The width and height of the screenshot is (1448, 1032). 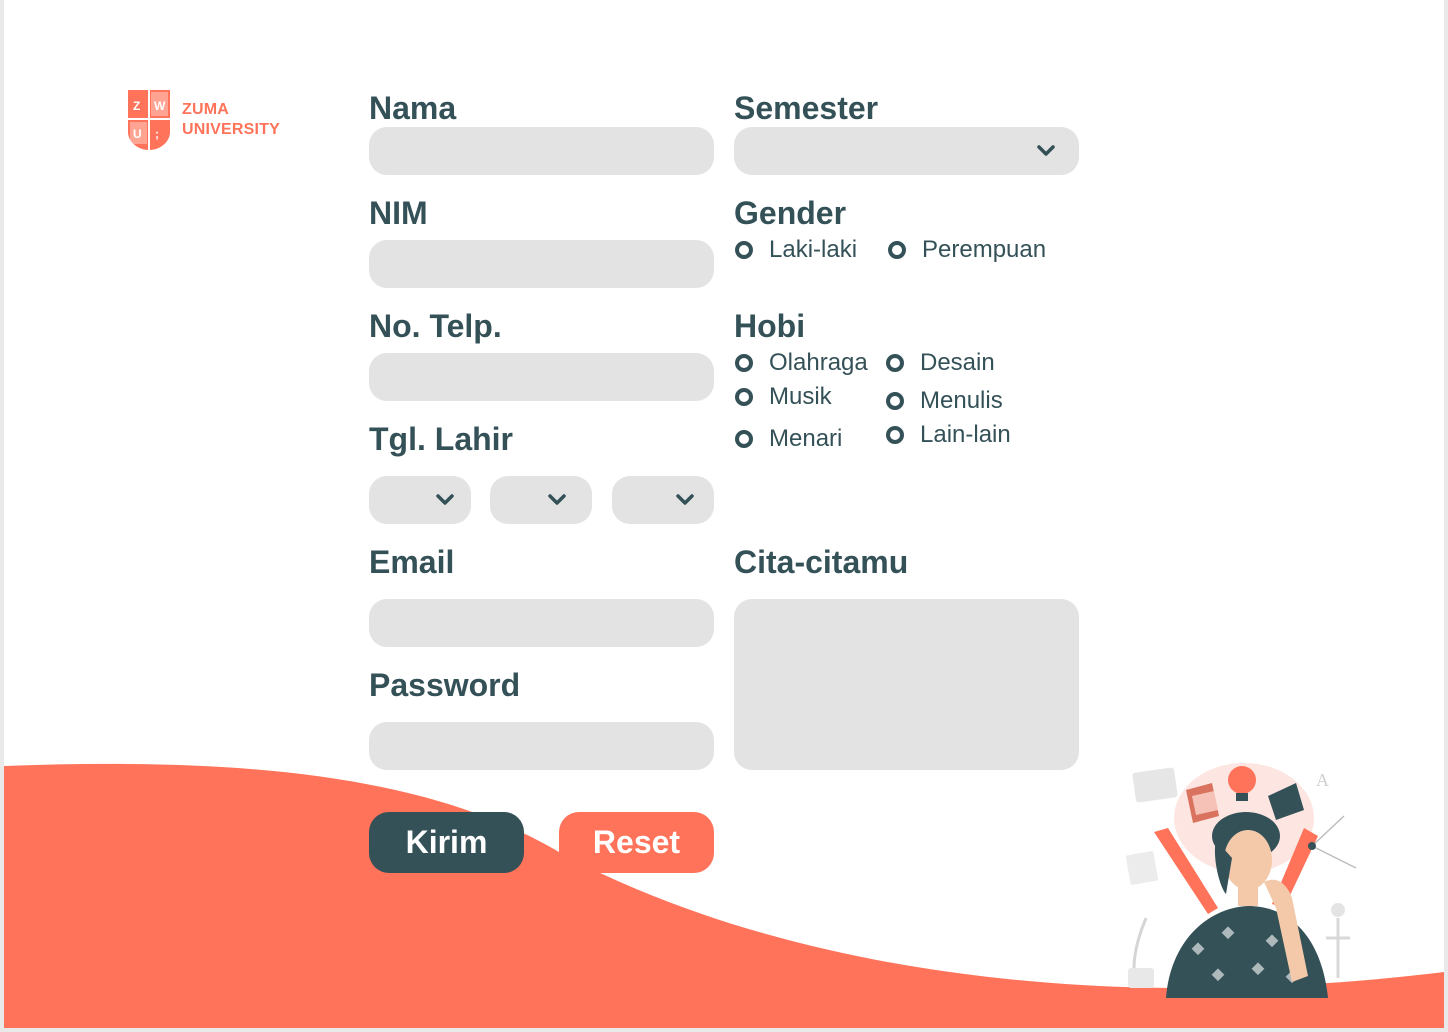 I want to click on hobi-option-olahraga: Olahraga, so click(x=801, y=363).